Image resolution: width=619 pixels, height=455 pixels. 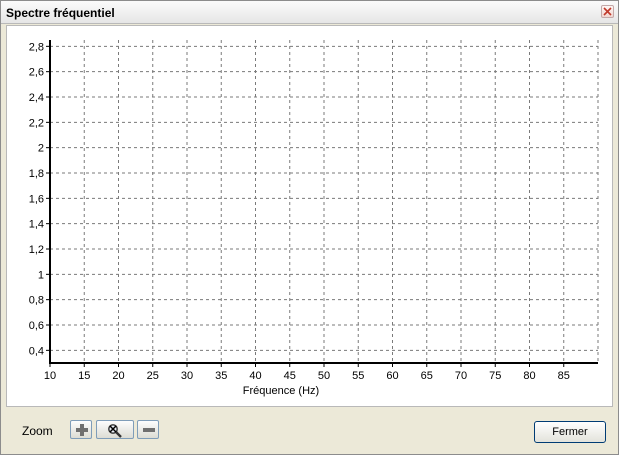 I want to click on zoom-toolbar: Zoom Fermer, so click(x=309, y=432).